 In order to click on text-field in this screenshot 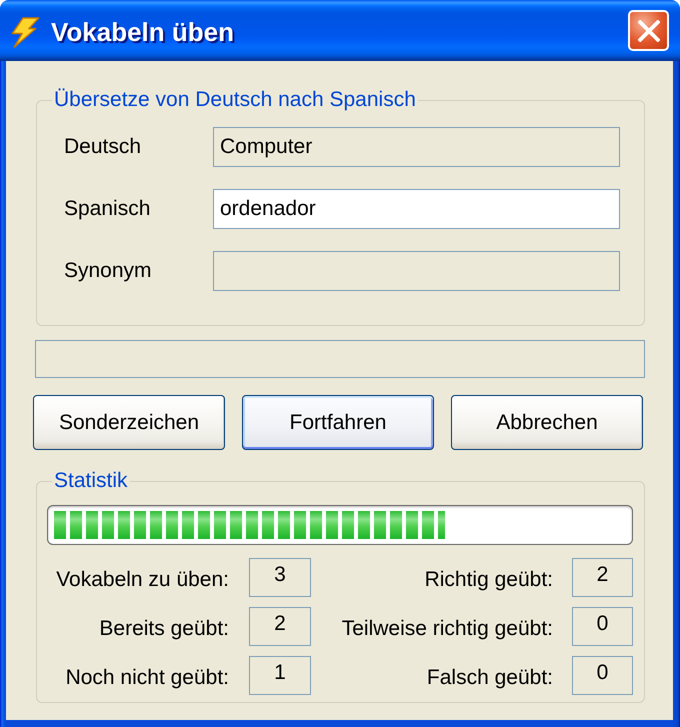, I will do `click(416, 271)`.